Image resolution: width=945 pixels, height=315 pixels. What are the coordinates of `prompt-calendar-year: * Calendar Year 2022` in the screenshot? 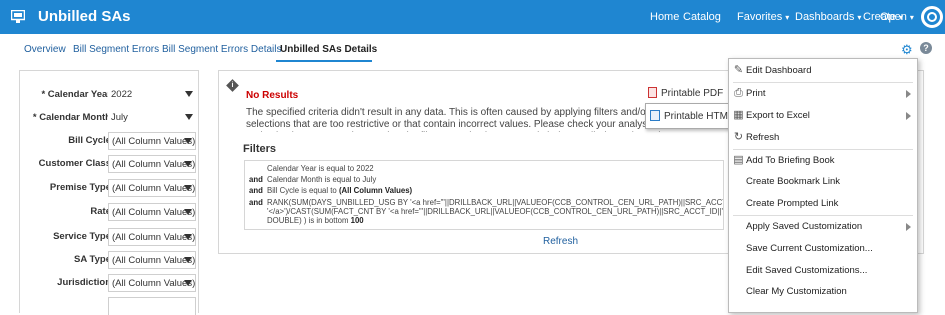 It's located at (110, 95).